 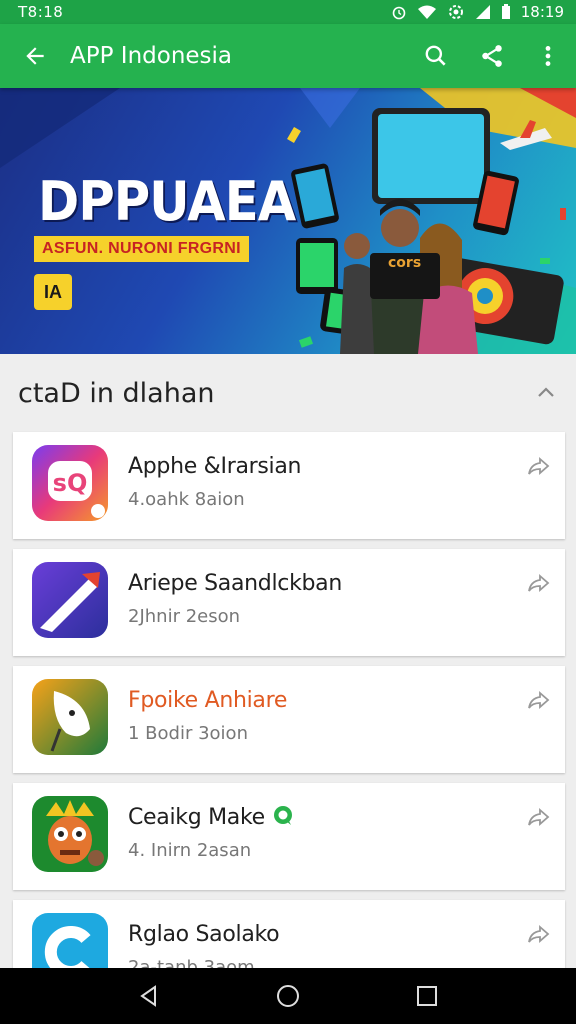 I want to click on system-nav-bar, so click(x=288, y=996).